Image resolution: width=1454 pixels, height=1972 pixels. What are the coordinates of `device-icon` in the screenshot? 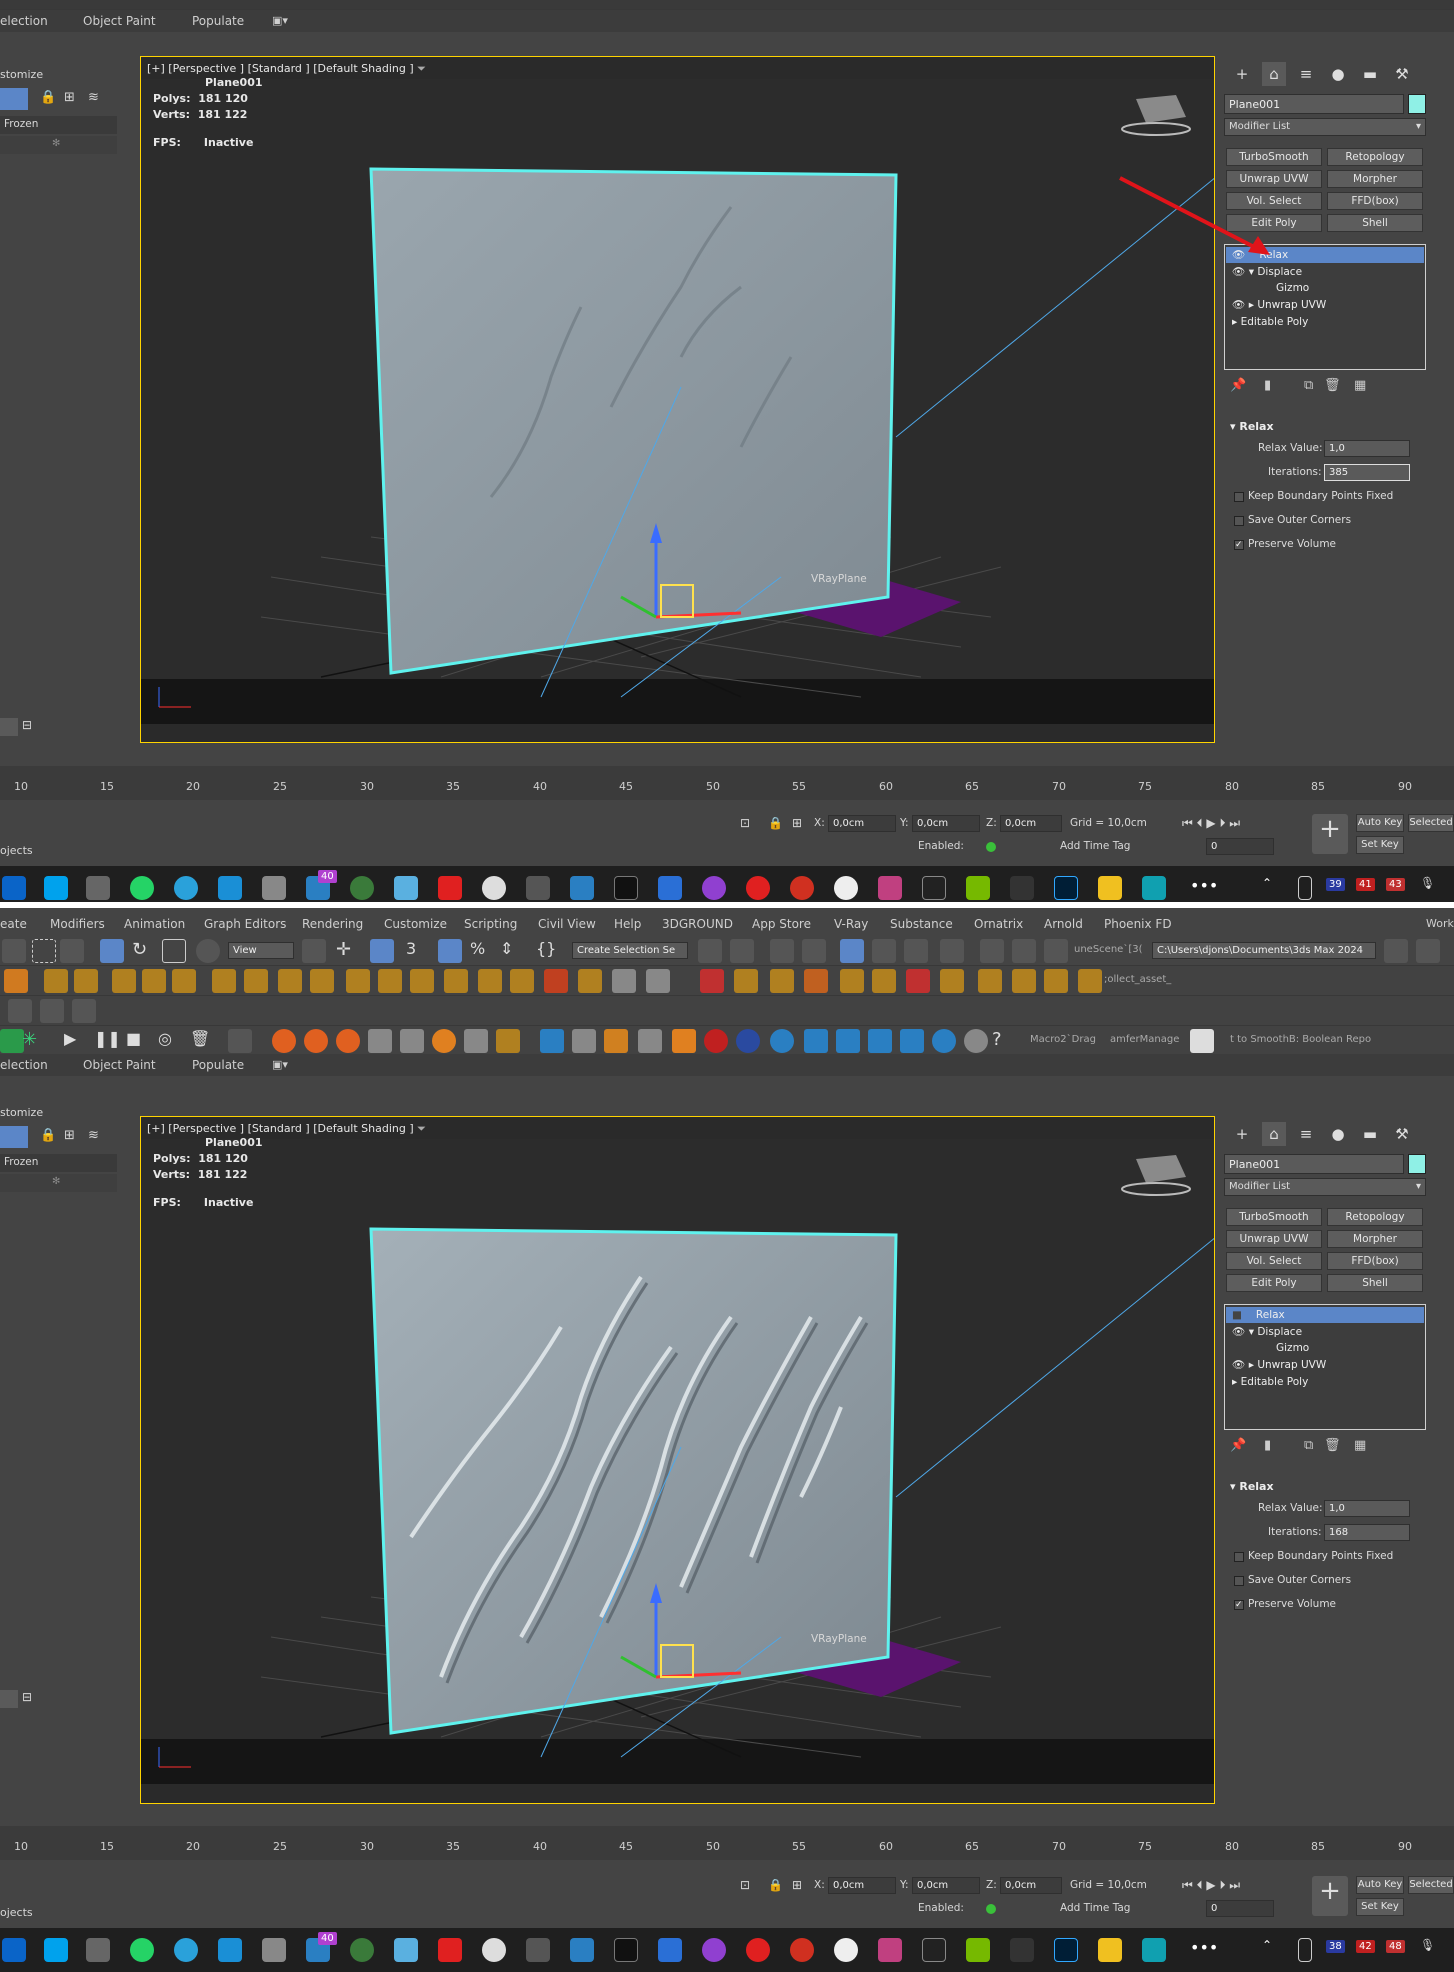 It's located at (1305, 888).